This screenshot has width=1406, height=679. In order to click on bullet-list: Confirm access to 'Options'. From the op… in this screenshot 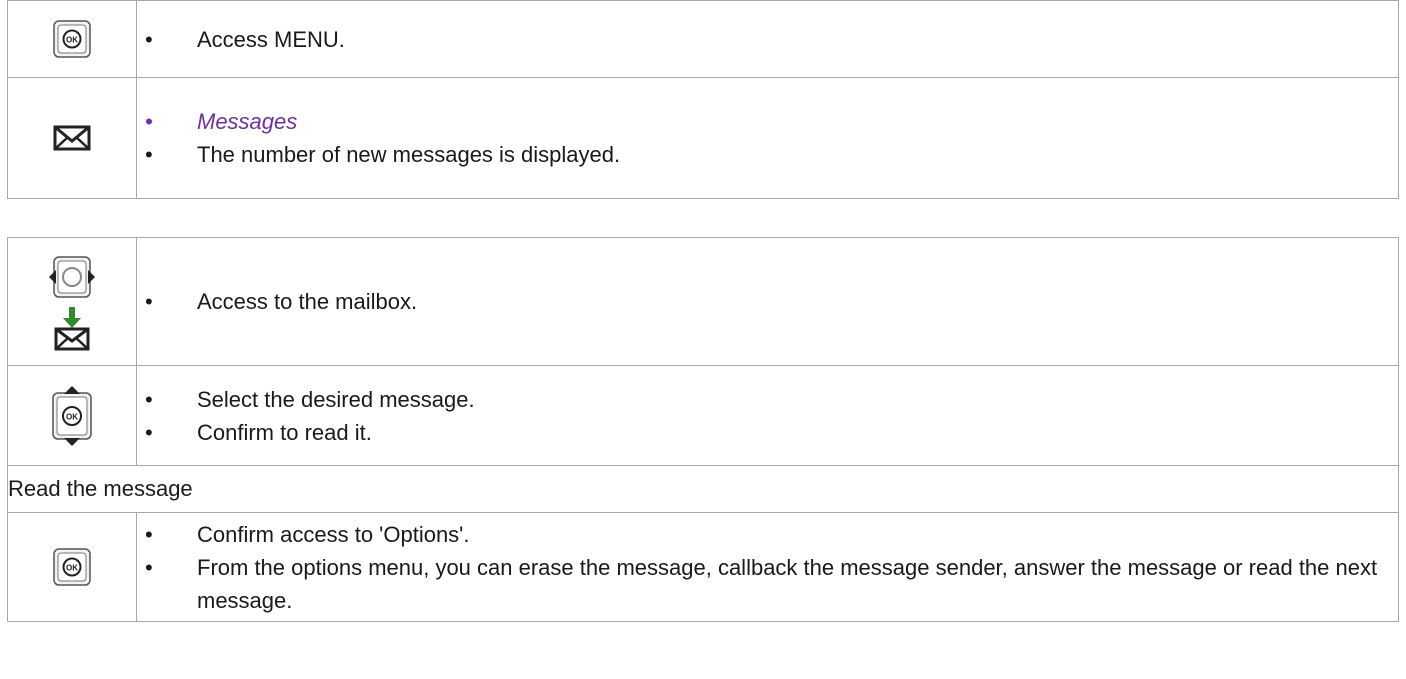, I will do `click(767, 567)`.